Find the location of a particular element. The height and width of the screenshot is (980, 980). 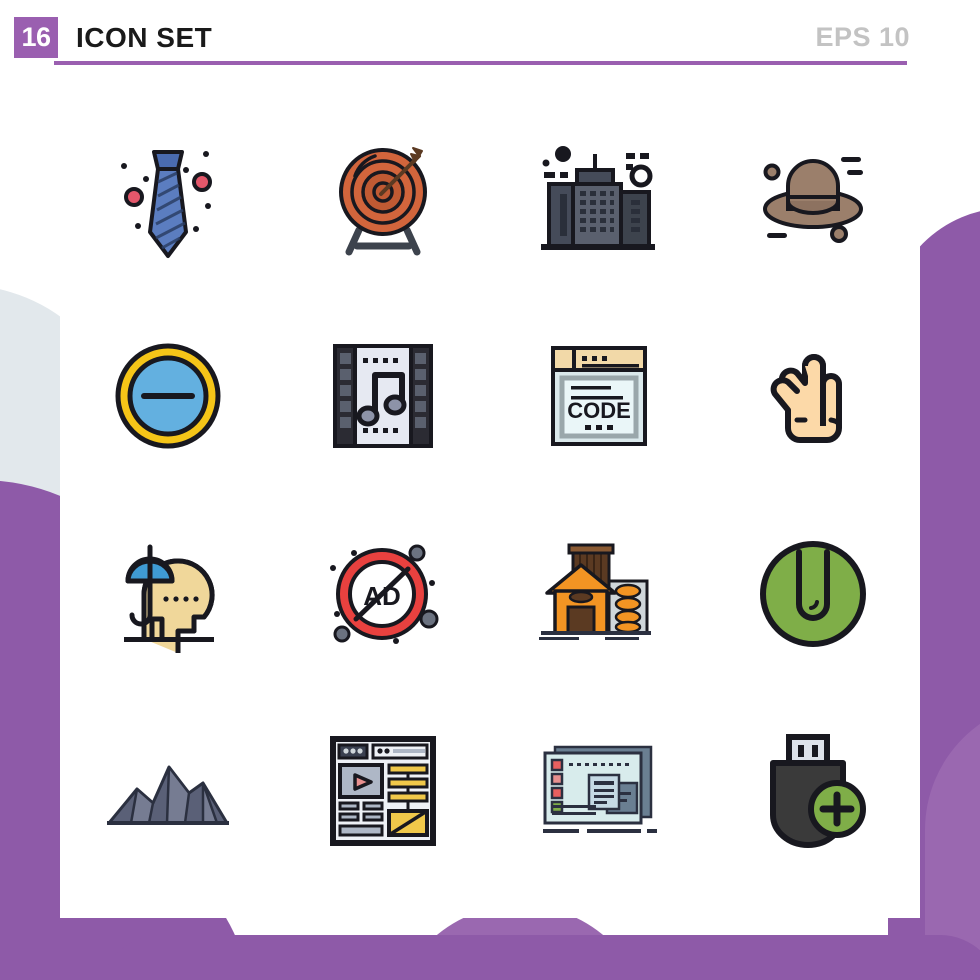

code-window-icon: CODE is located at coordinates (598, 396).